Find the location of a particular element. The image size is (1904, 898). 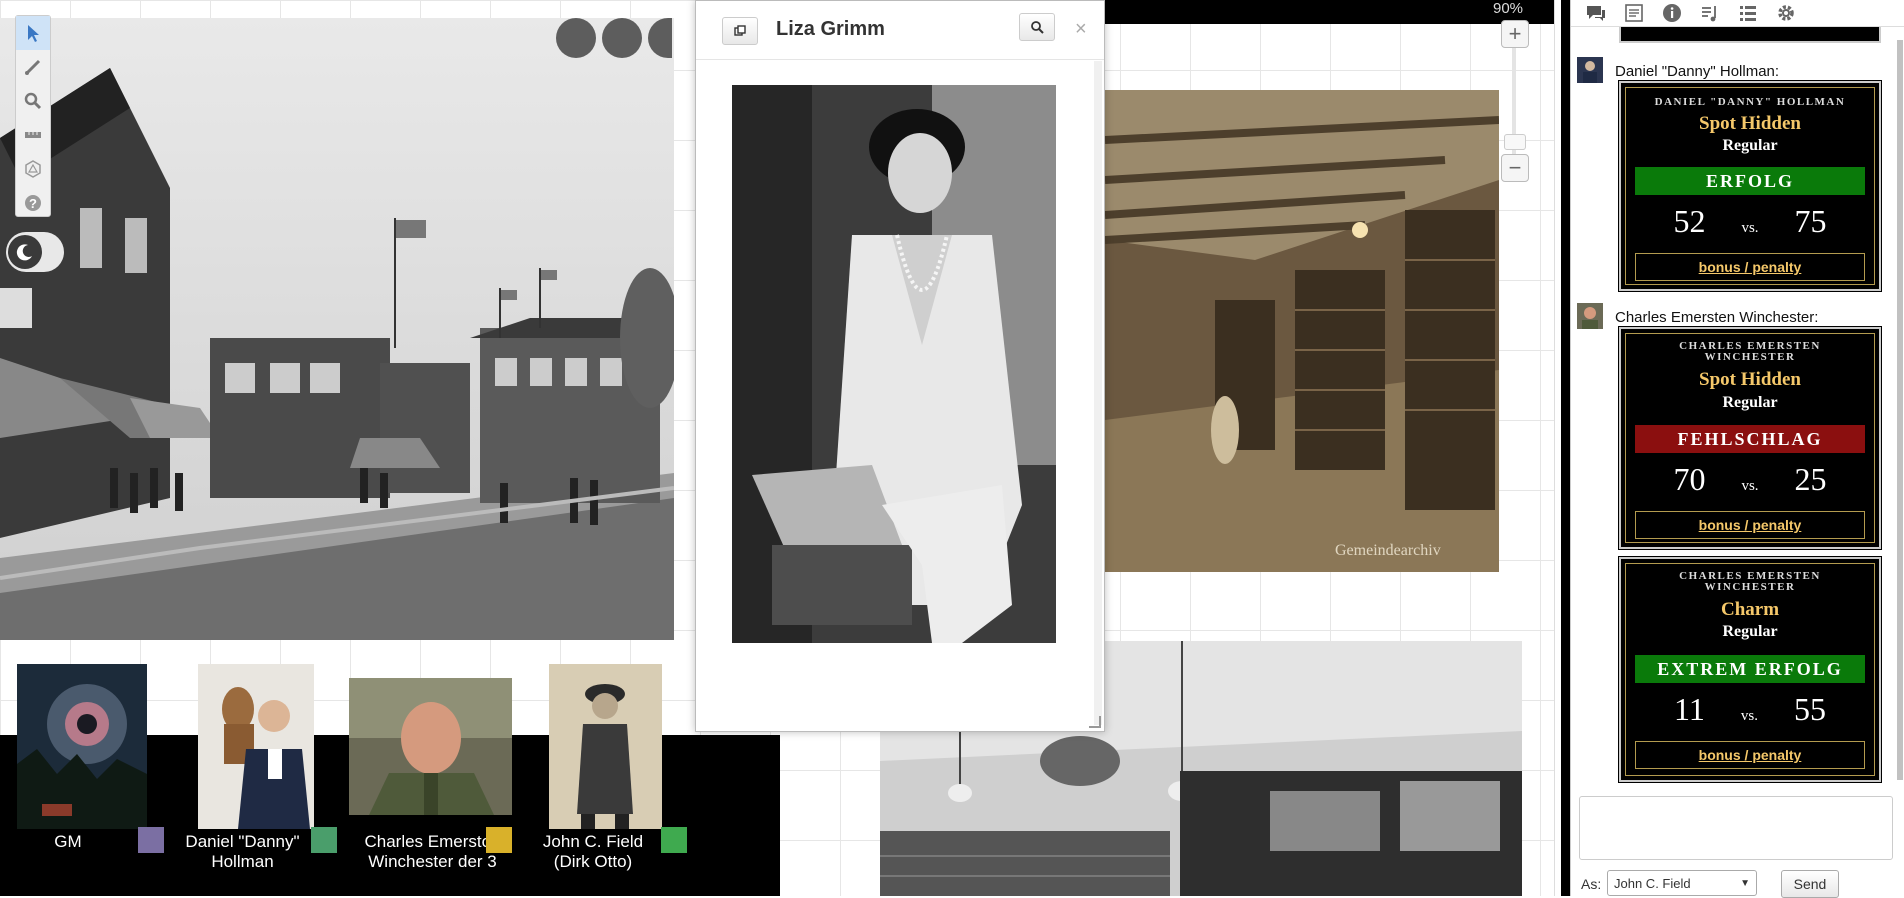

previous-roll-card is located at coordinates (1750, 35).